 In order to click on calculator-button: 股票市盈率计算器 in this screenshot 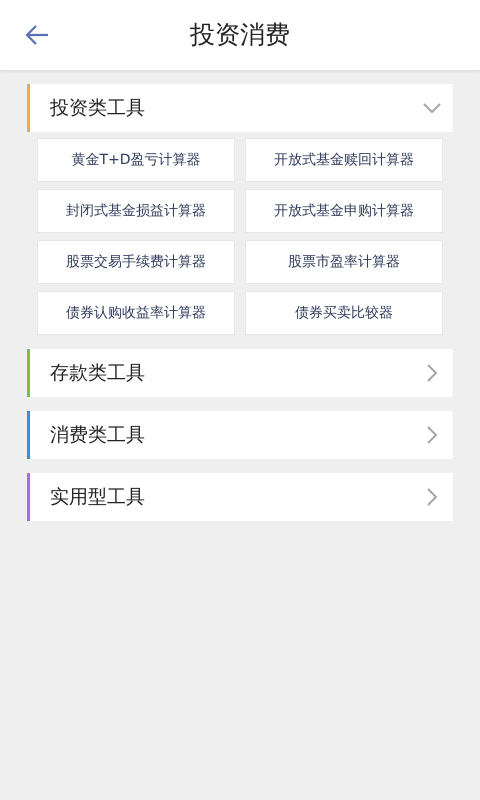, I will do `click(344, 262)`.